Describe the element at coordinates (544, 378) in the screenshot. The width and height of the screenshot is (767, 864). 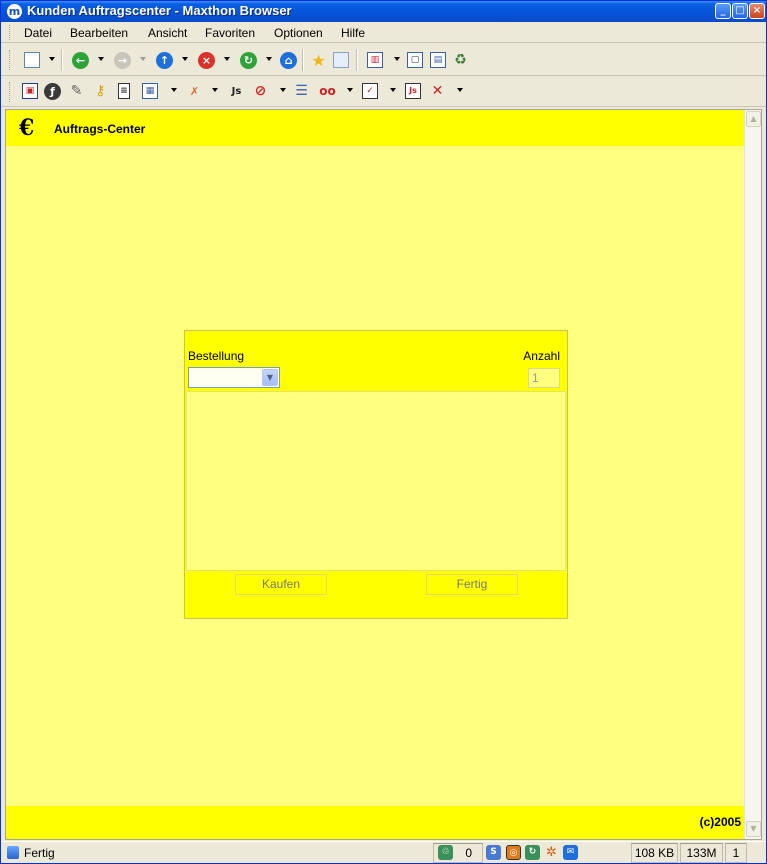
I see `anzahl-input: 1` at that location.